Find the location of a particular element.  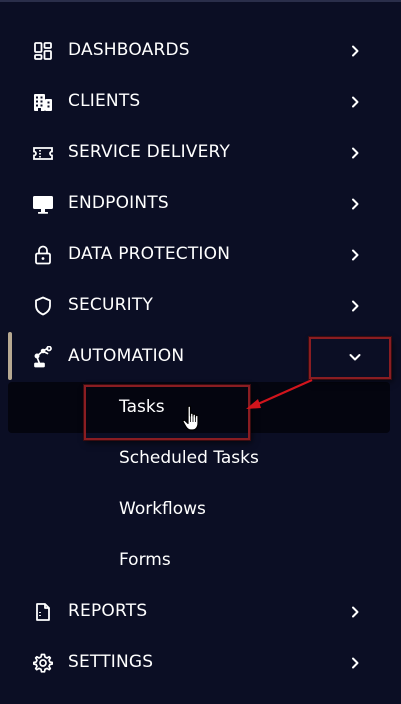

report-icon is located at coordinates (43, 612).